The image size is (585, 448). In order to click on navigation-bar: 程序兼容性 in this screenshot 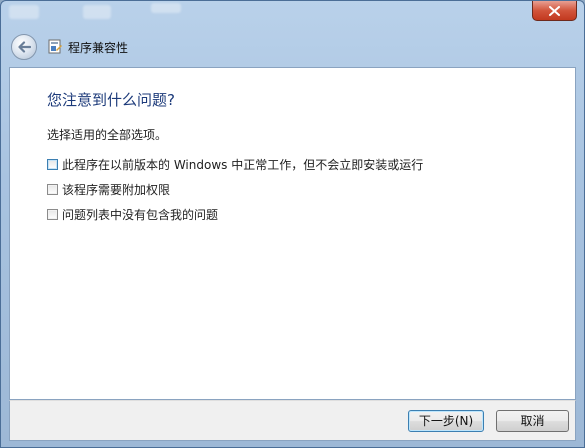, I will do `click(292, 47)`.